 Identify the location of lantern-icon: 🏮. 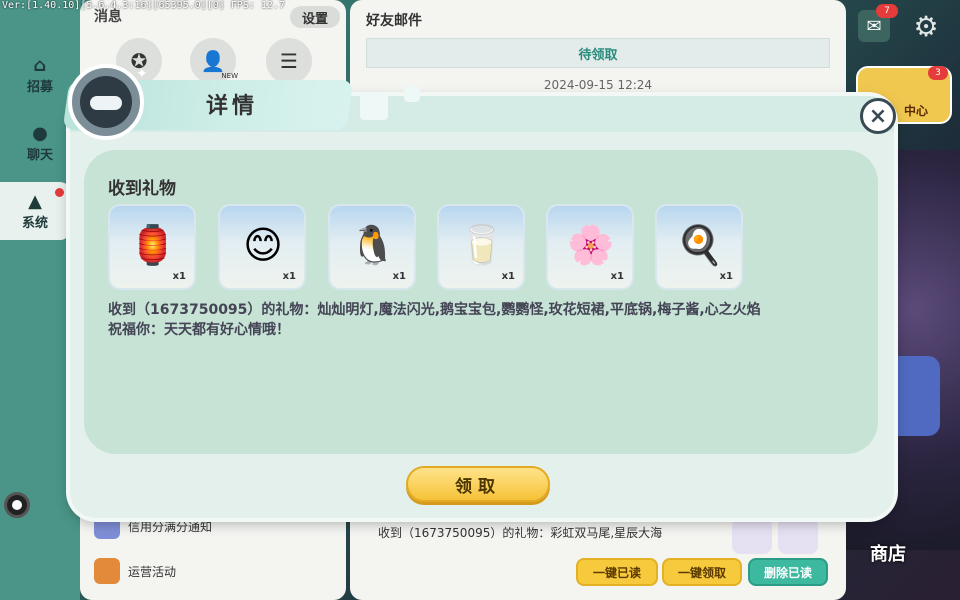
(153, 244).